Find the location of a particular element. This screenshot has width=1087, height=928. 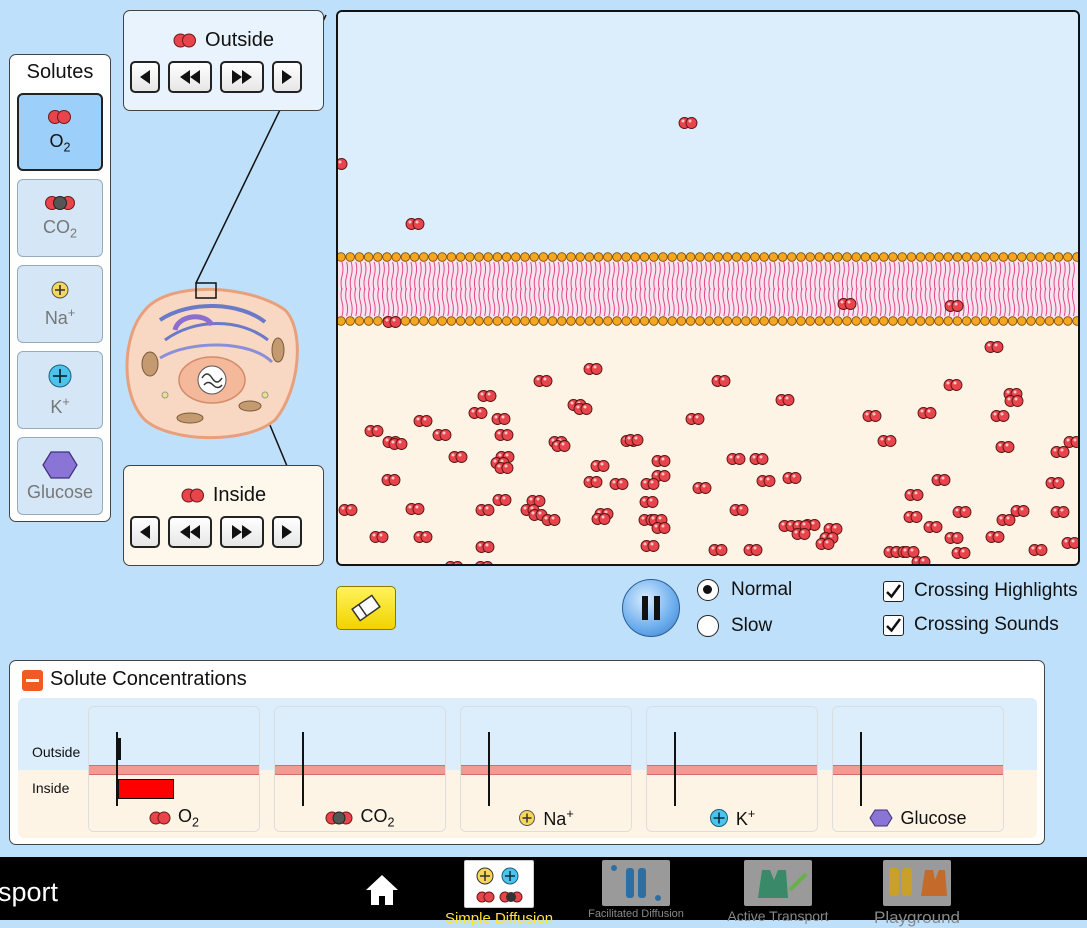

speed-normal-label: Normal is located at coordinates (762, 589).